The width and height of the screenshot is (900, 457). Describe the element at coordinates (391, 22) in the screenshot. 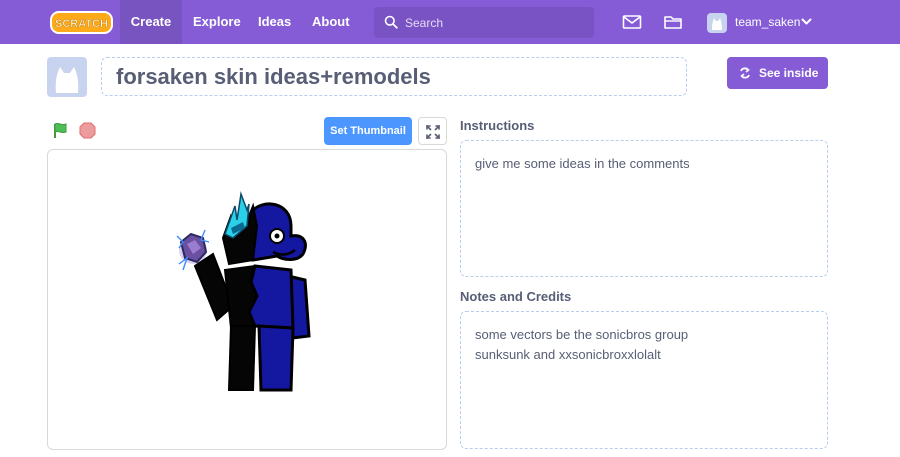

I see `search-icon` at that location.